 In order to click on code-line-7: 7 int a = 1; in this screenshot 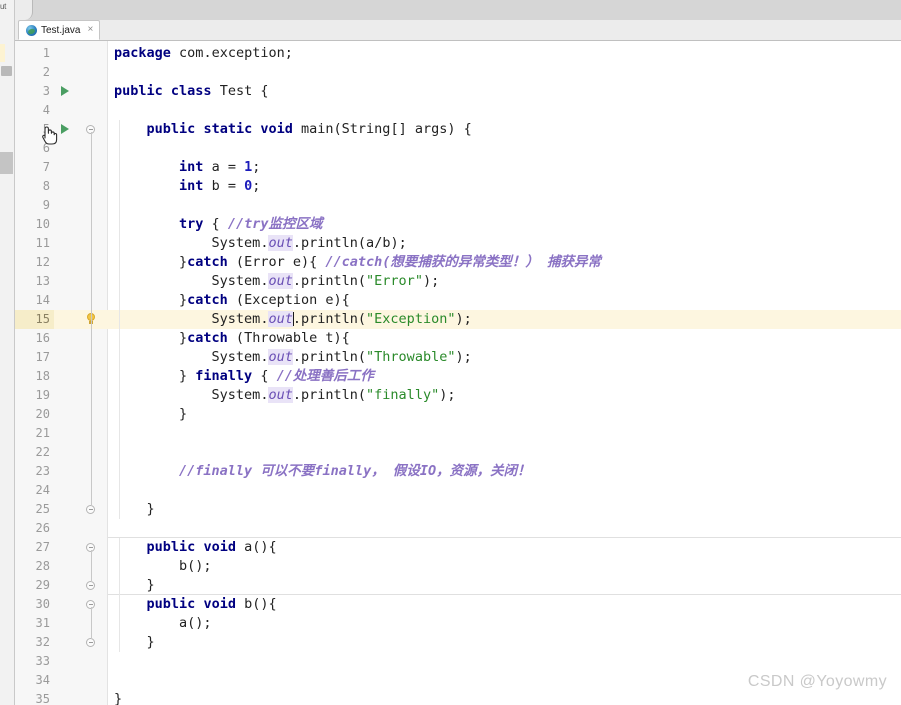, I will do `click(457, 167)`.